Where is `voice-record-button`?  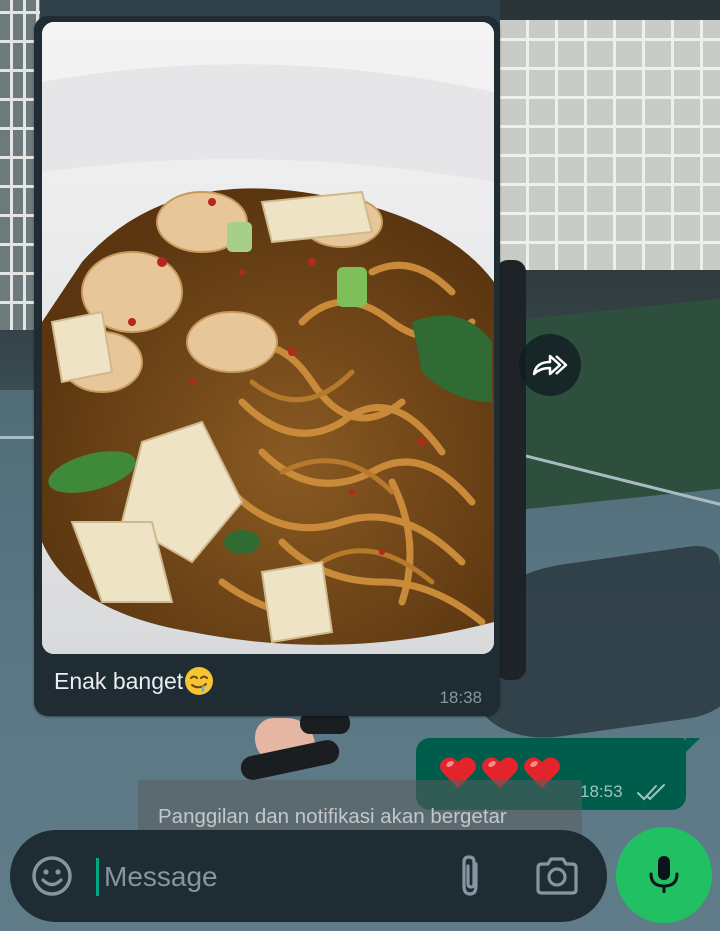
voice-record-button is located at coordinates (664, 875).